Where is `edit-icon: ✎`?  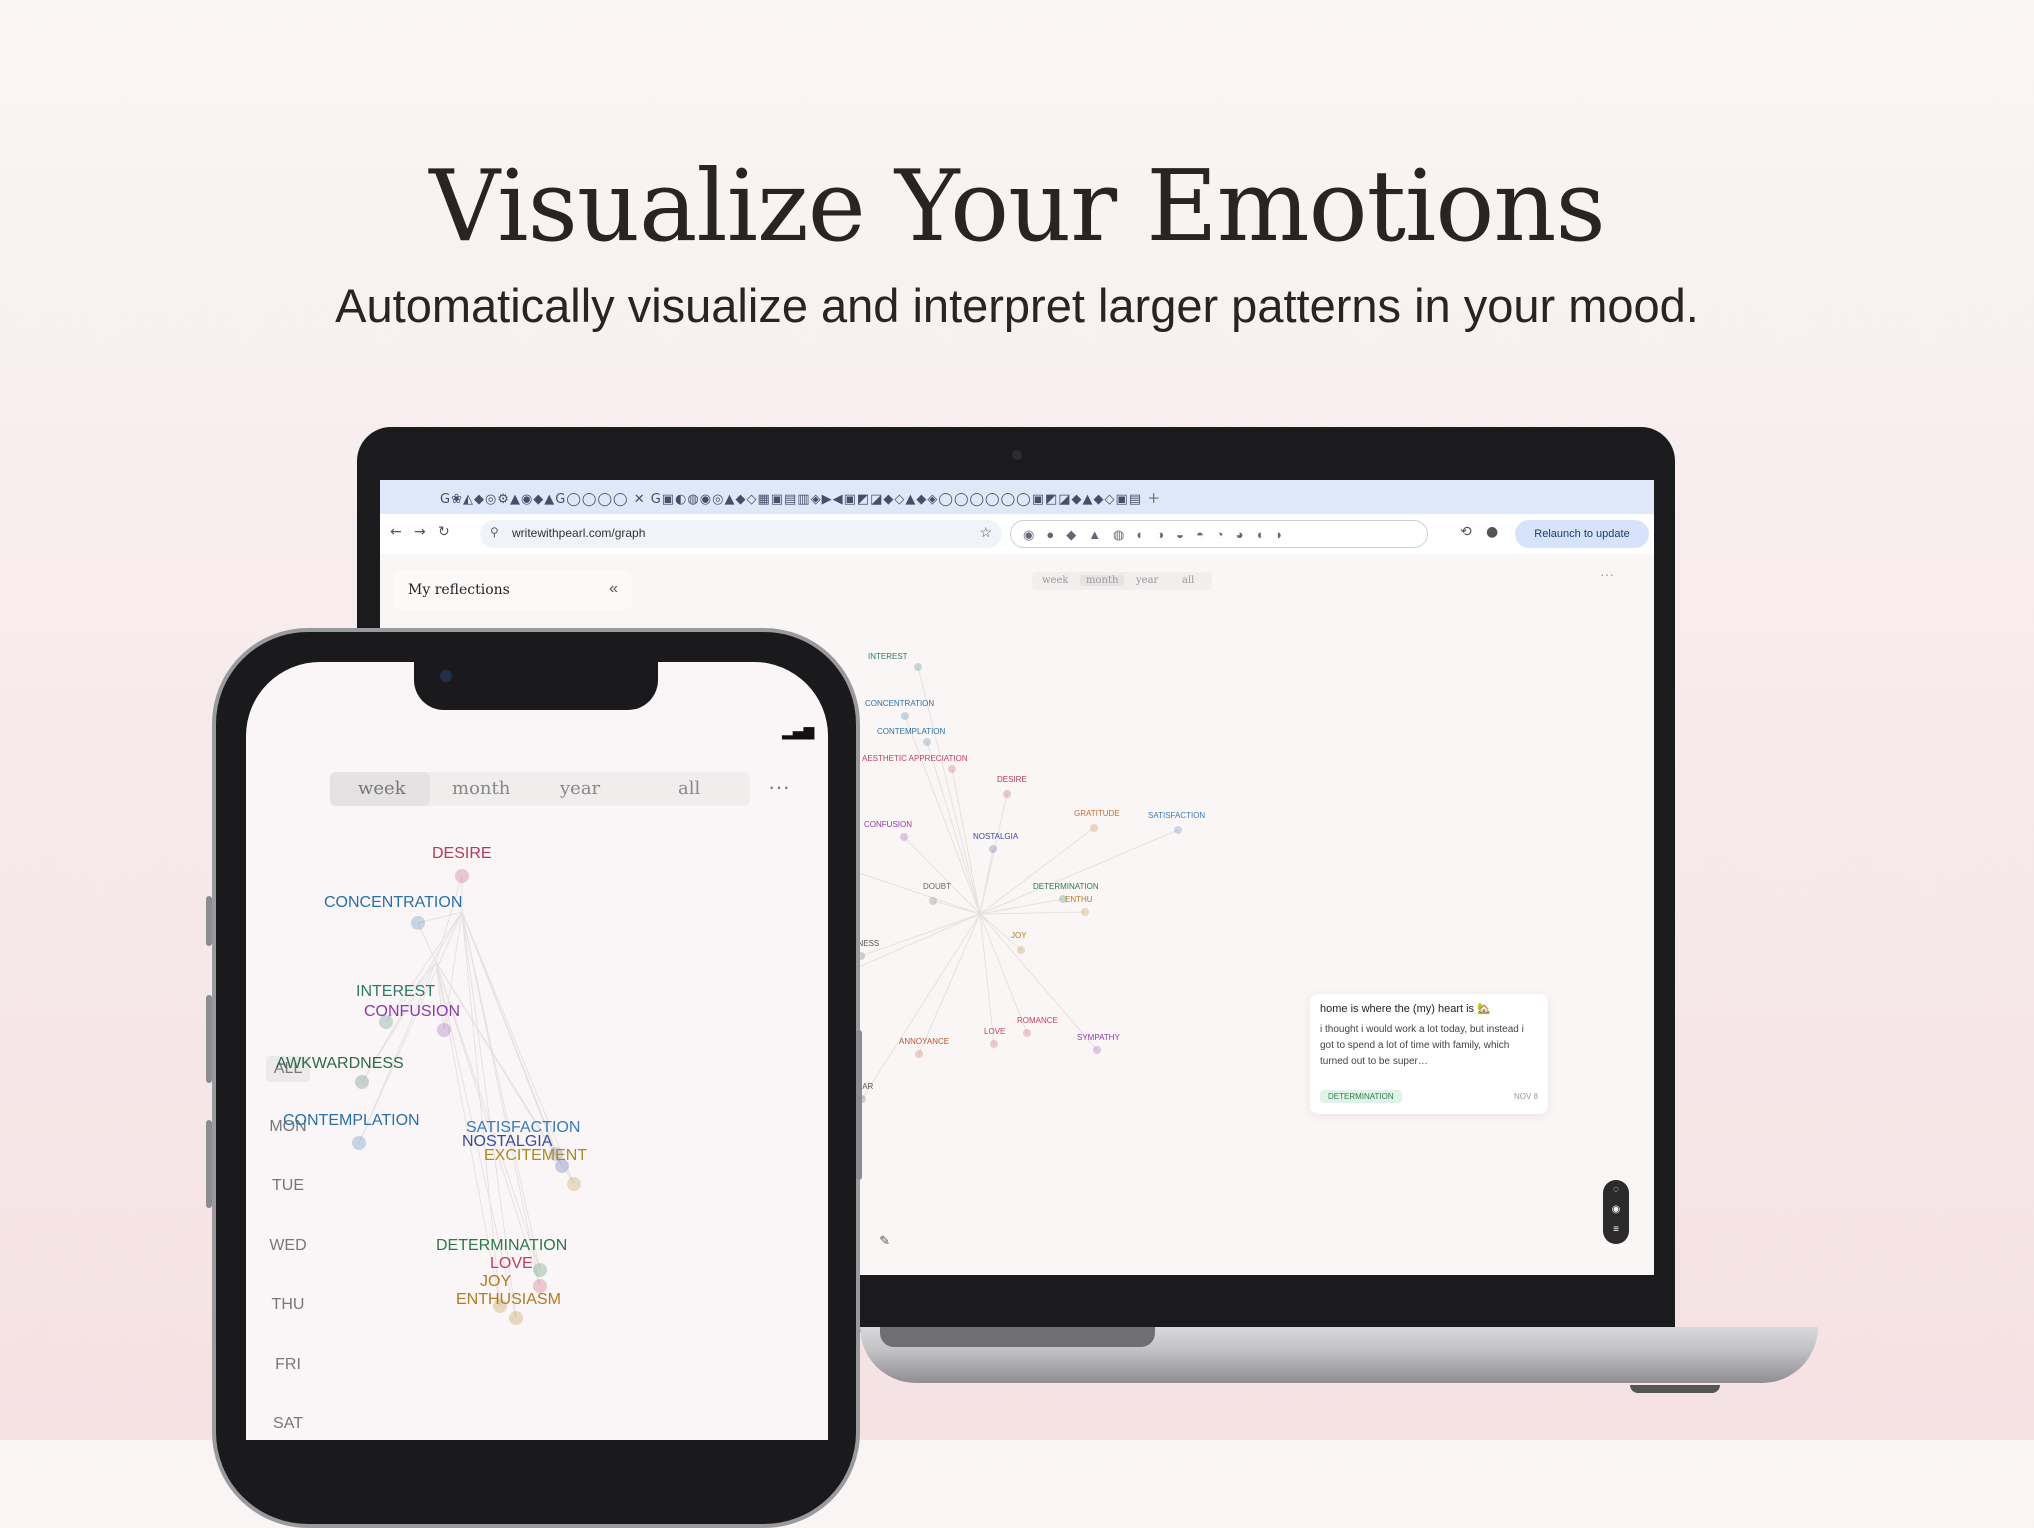
edit-icon: ✎ is located at coordinates (895, 1241).